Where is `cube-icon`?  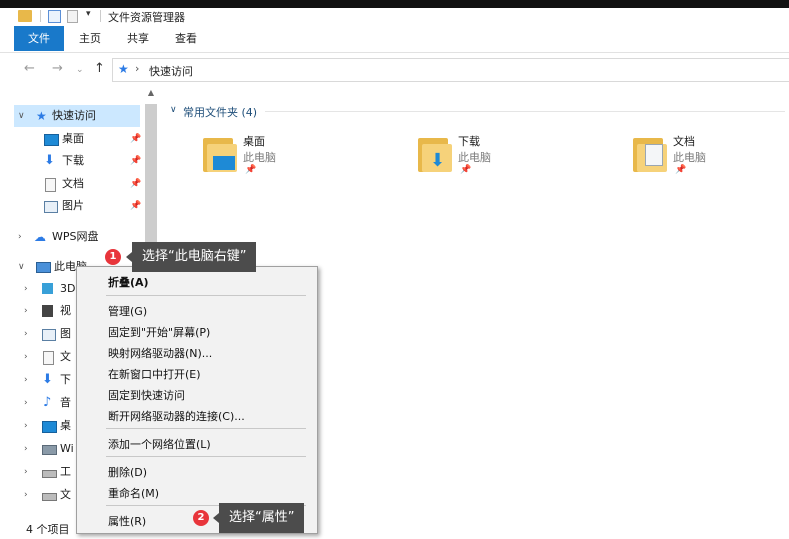
cube-icon is located at coordinates (47, 288).